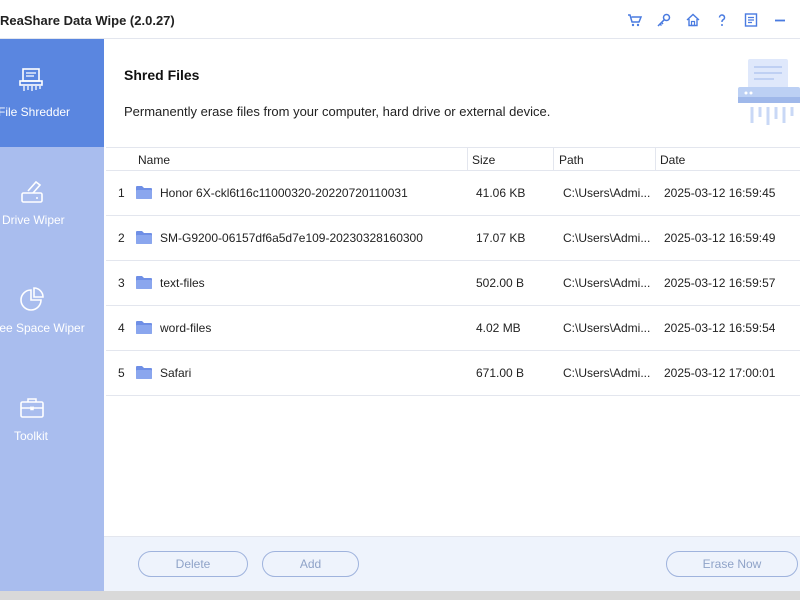 This screenshot has height=600, width=800. I want to click on key-icon, so click(663, 20).